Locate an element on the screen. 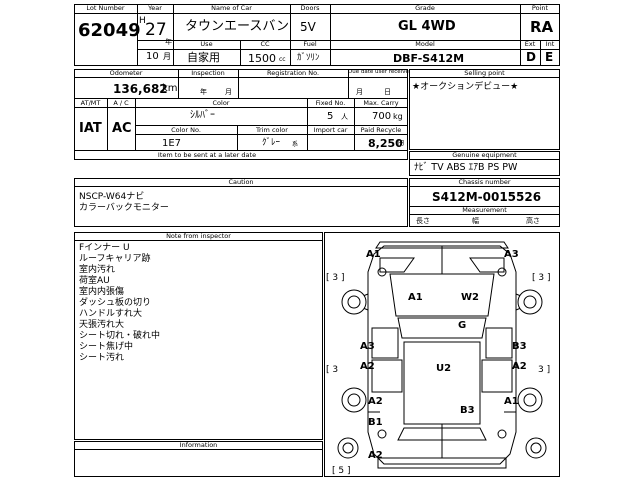  color-value: ｼﾙﾊﾞｰ is located at coordinates (202, 115).